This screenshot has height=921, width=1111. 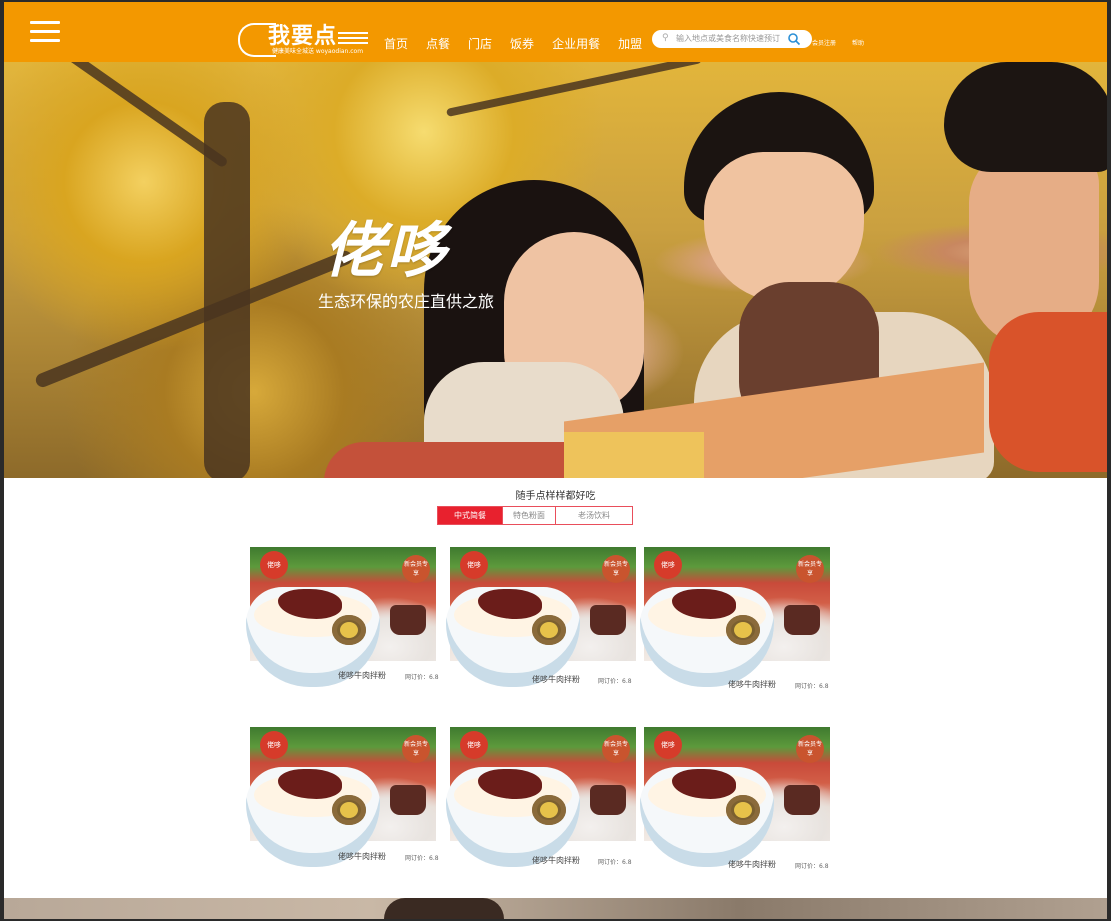 What do you see at coordinates (784, 227) in the screenshot?
I see `boy-face` at bounding box center [784, 227].